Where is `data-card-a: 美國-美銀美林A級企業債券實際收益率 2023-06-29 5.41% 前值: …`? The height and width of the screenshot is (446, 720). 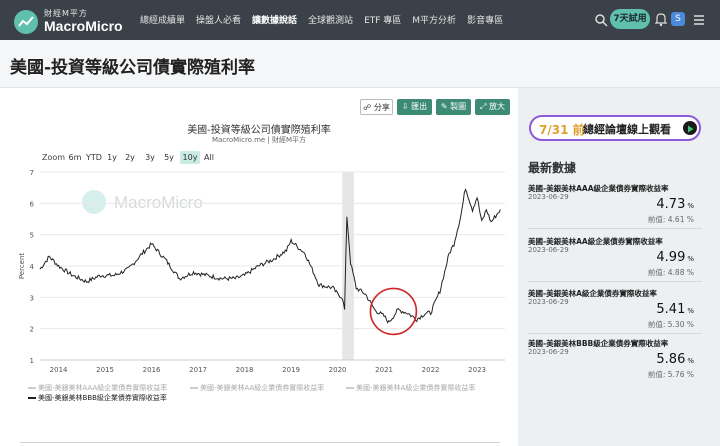
data-card-a: 美國-美銀美林A級企業債券實際收益率 2023-06-29 5.41% 前值: … is located at coordinates (615, 312).